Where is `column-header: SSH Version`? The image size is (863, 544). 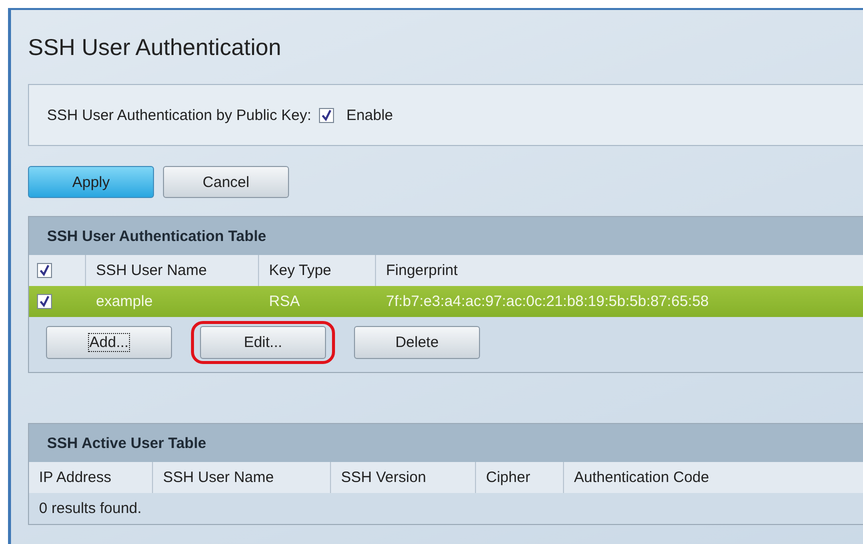 column-header: SSH Version is located at coordinates (403, 477).